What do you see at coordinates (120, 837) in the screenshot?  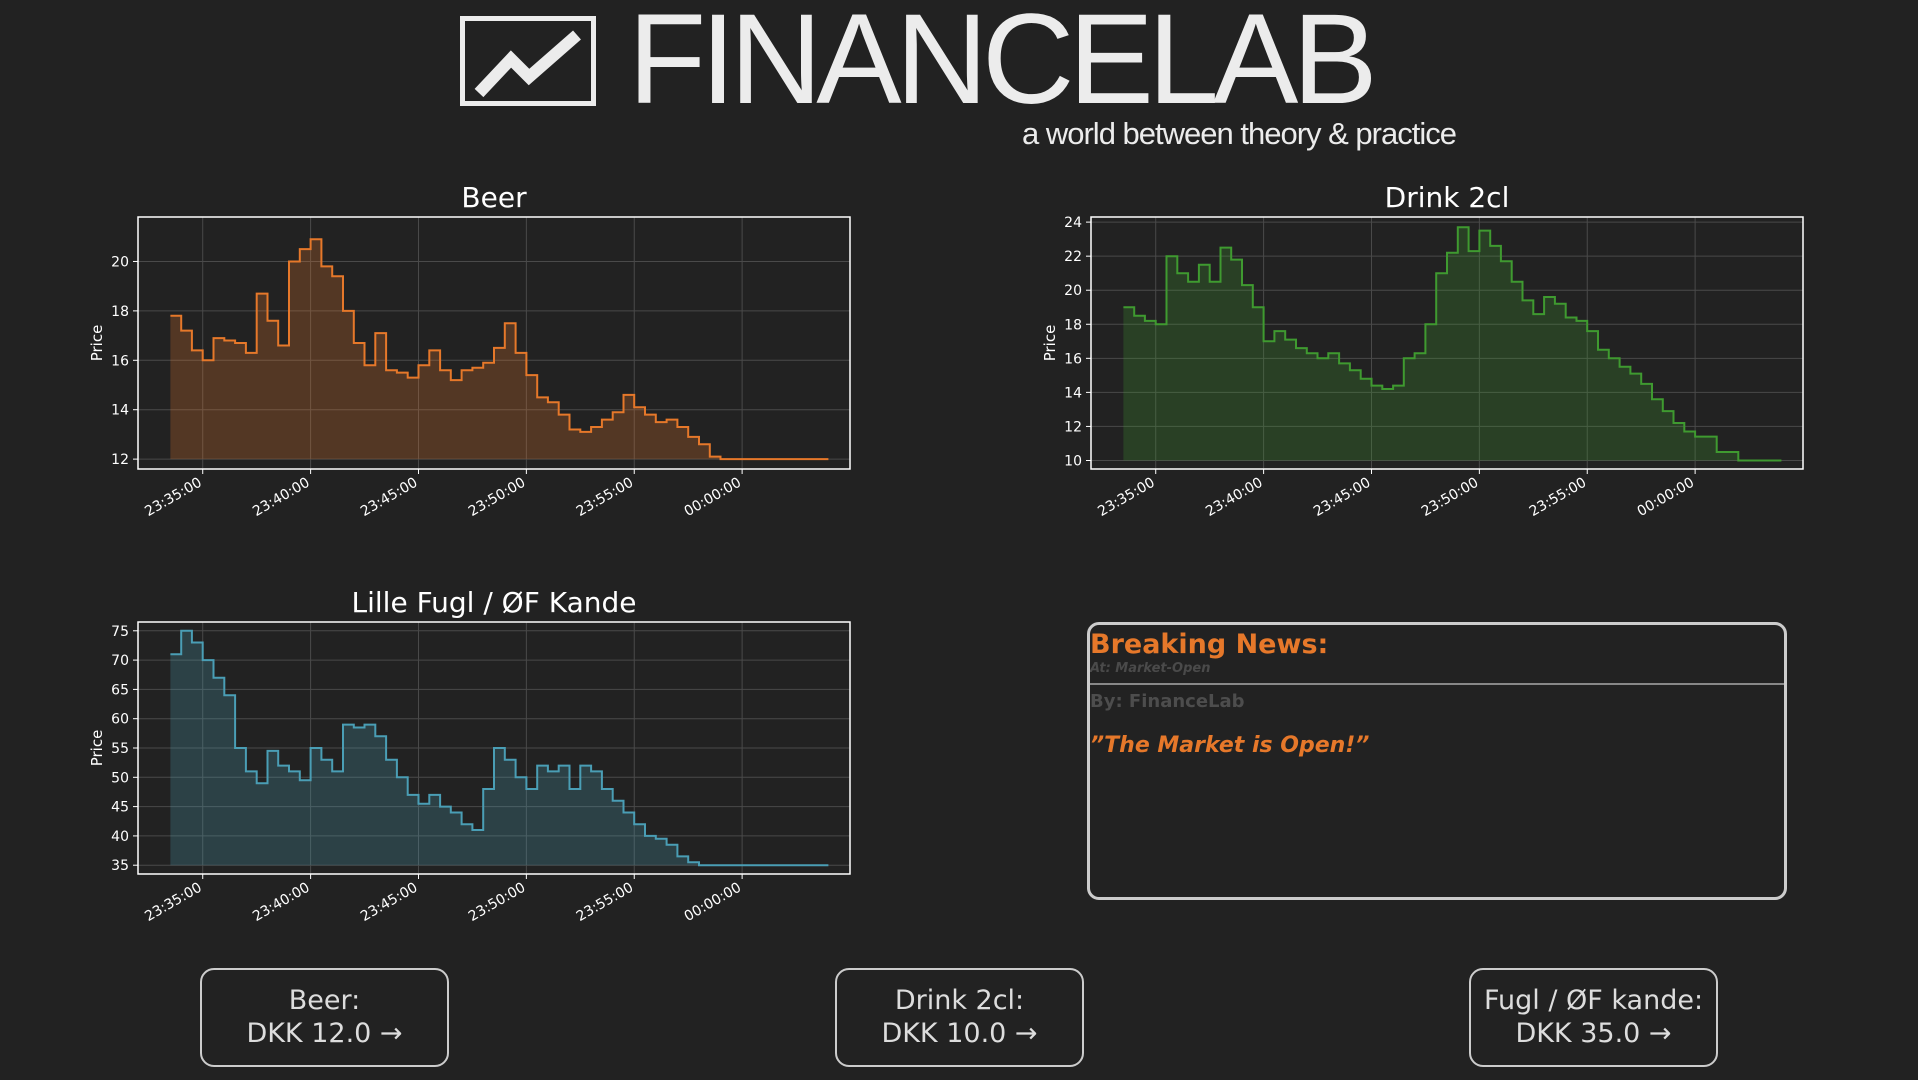 I see `y-tick-label: 40` at bounding box center [120, 837].